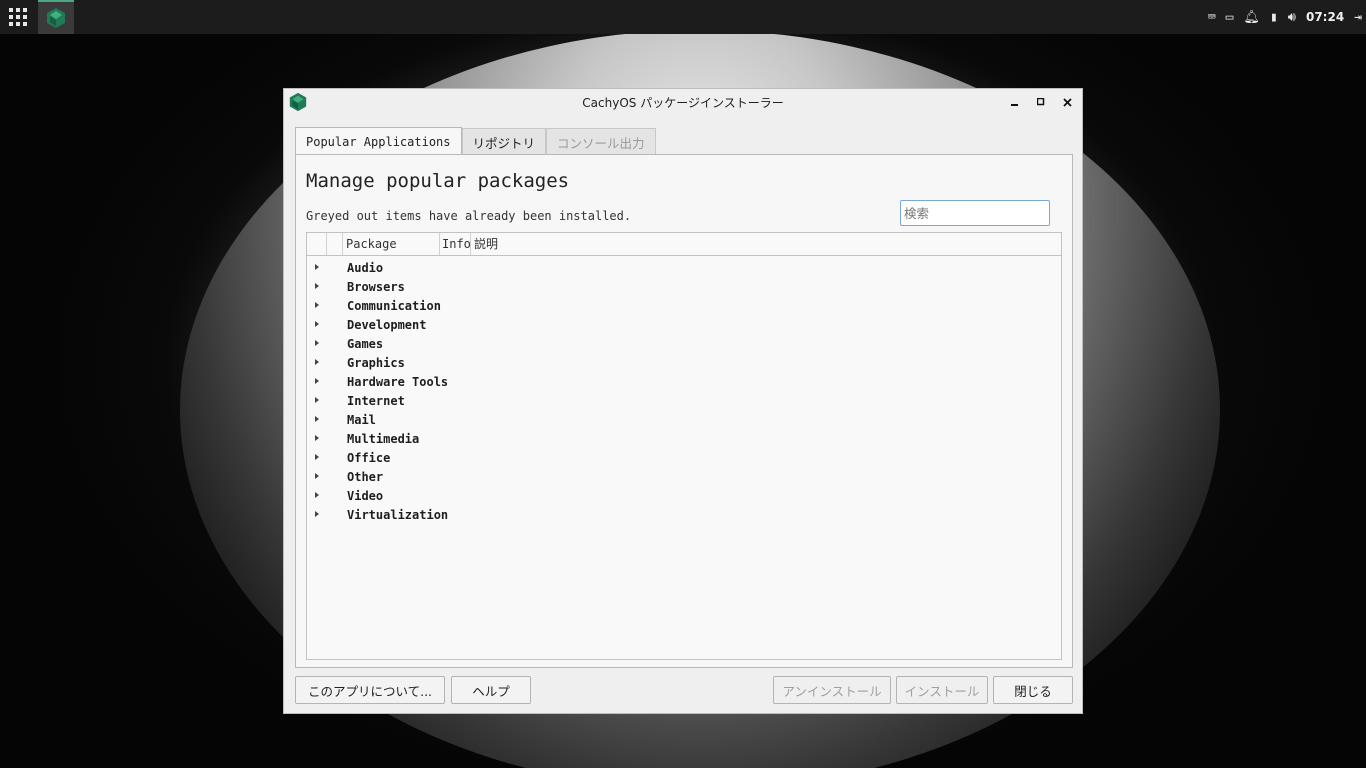 The width and height of the screenshot is (1366, 768). I want to click on category-row: Hardware Tools, so click(684, 381).